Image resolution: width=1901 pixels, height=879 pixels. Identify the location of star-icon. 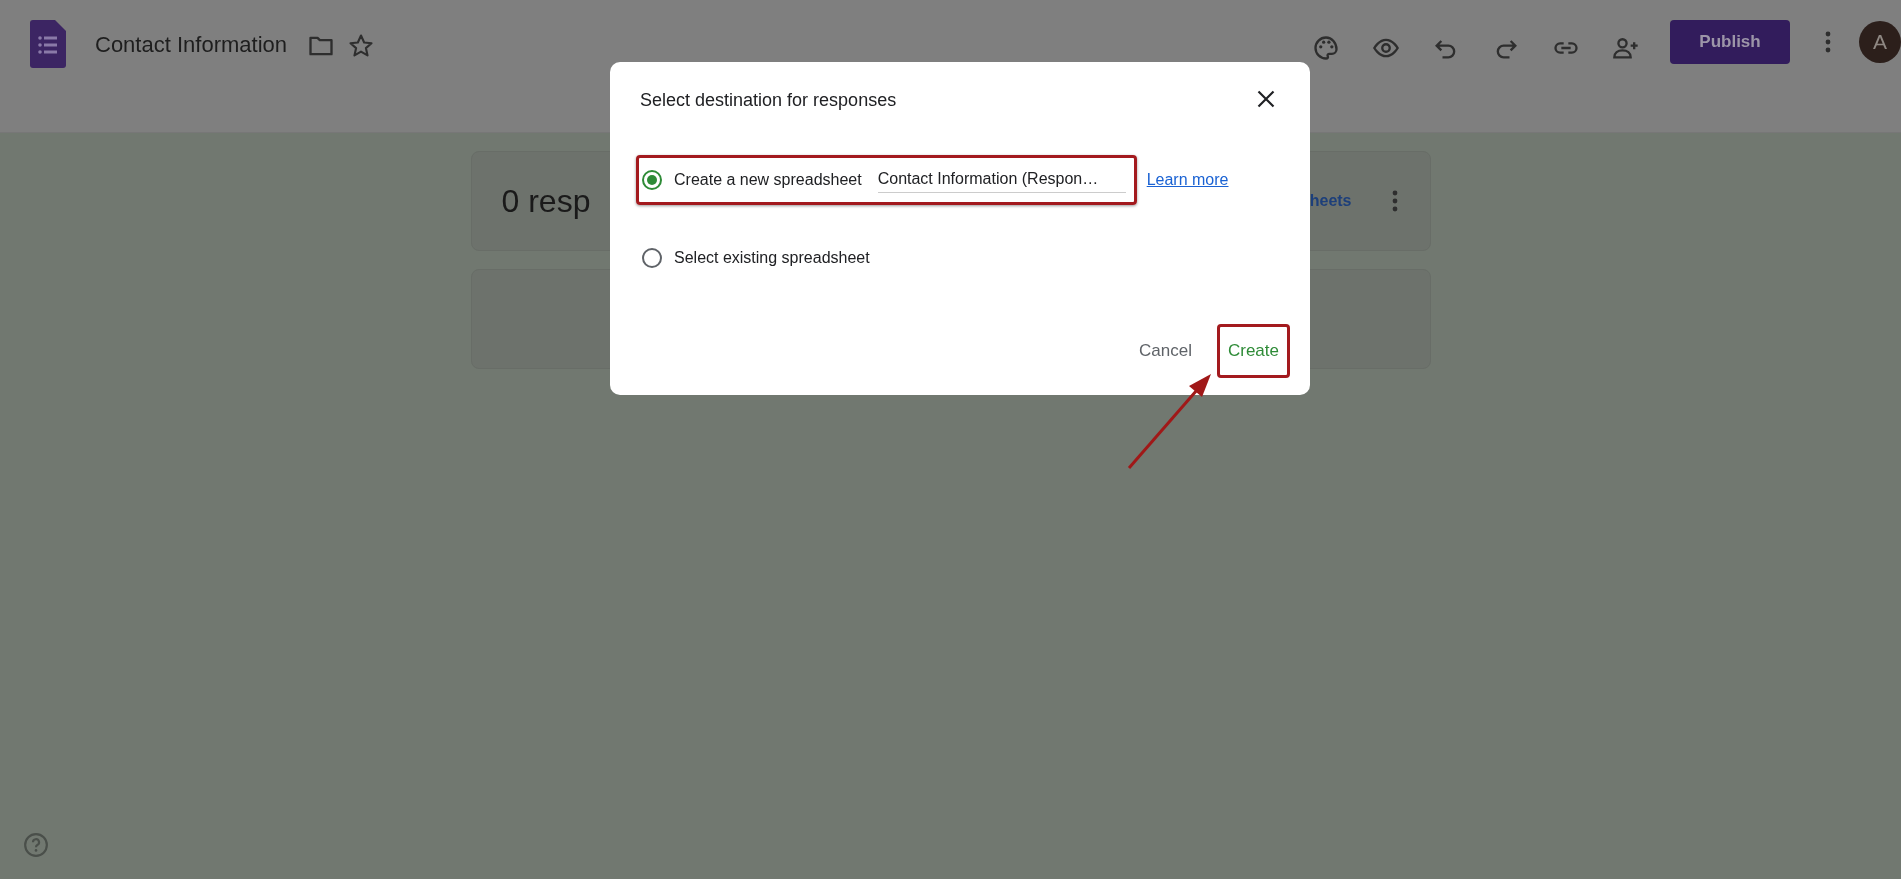
(361, 46).